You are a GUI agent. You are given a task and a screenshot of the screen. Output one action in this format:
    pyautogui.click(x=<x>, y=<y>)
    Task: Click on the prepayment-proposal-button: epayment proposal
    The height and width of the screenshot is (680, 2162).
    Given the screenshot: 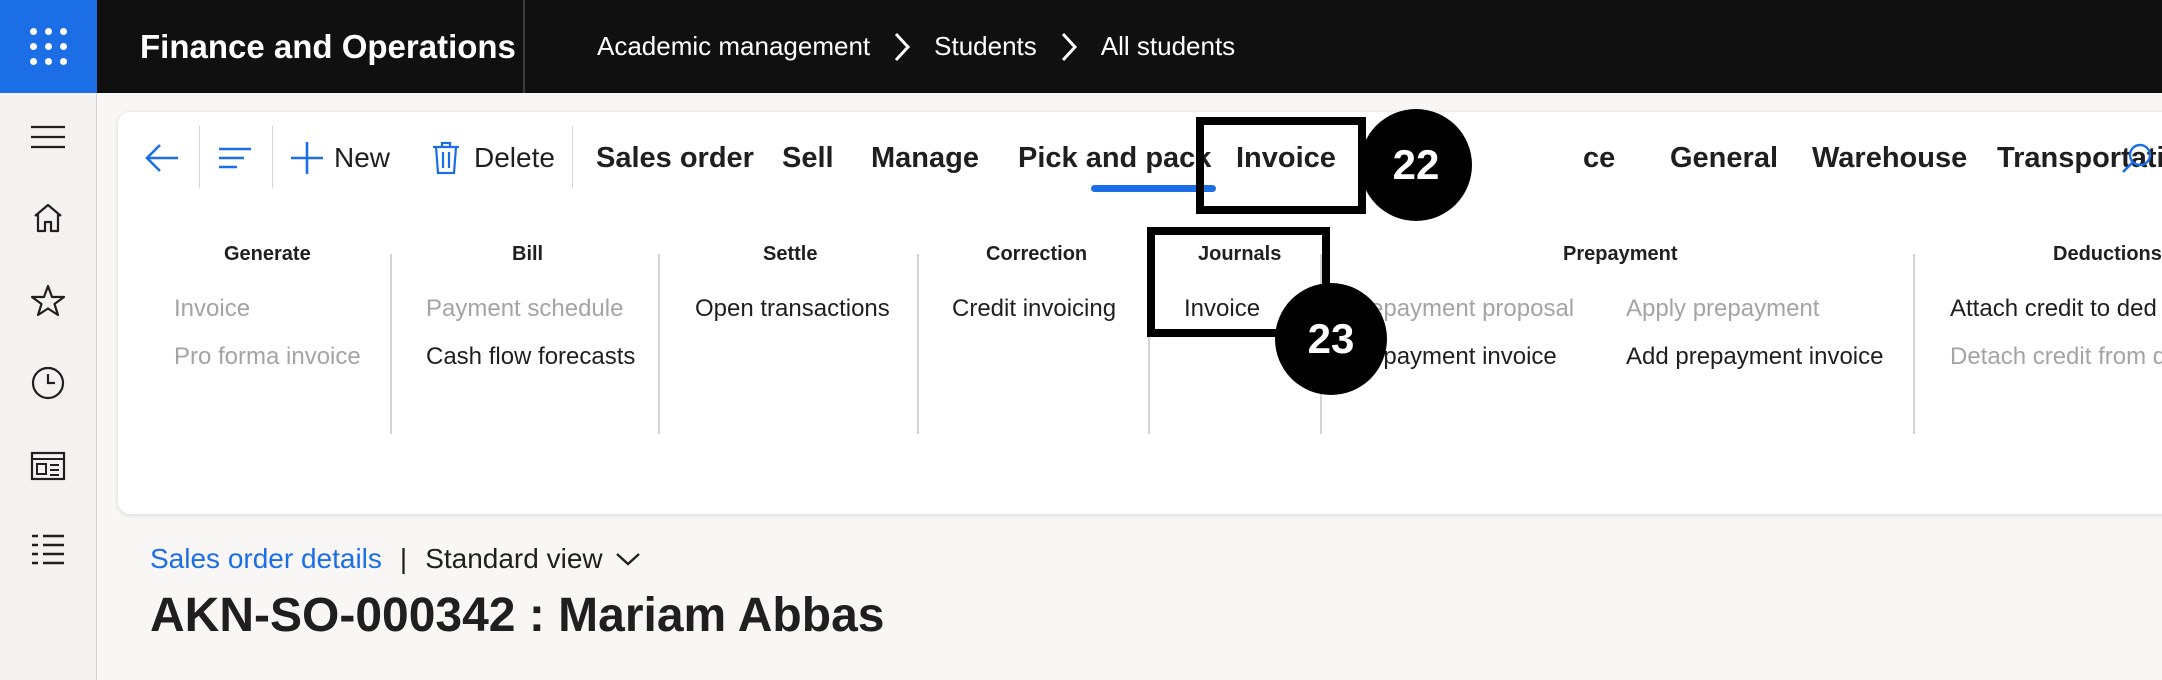 What is the action you would take?
    pyautogui.click(x=1472, y=309)
    